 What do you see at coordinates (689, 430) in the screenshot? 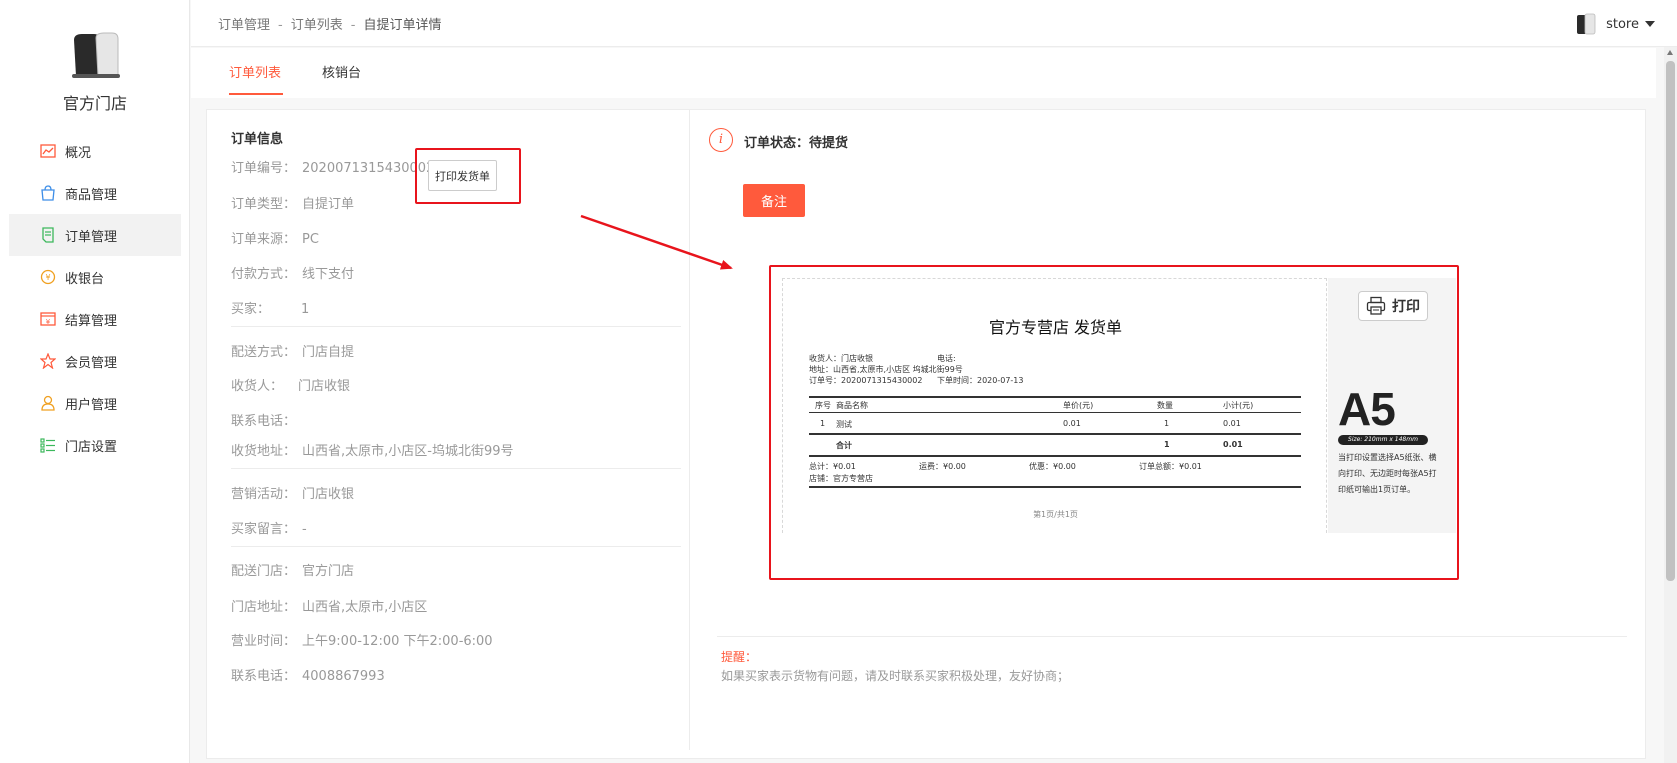
I see `column-divider` at bounding box center [689, 430].